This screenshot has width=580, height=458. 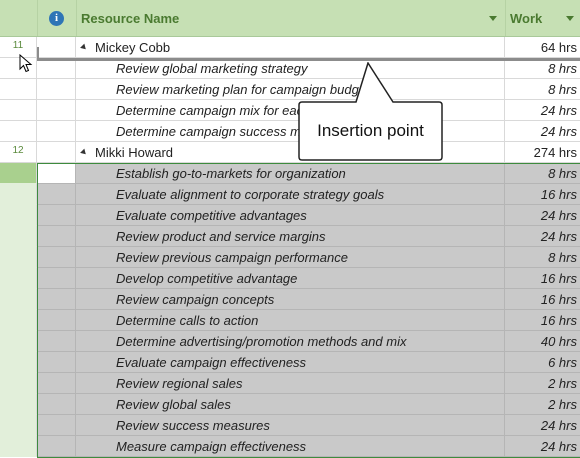 What do you see at coordinates (290, 68) in the screenshot?
I see `assignment-row: Review global marketing strategy 8 hrs` at bounding box center [290, 68].